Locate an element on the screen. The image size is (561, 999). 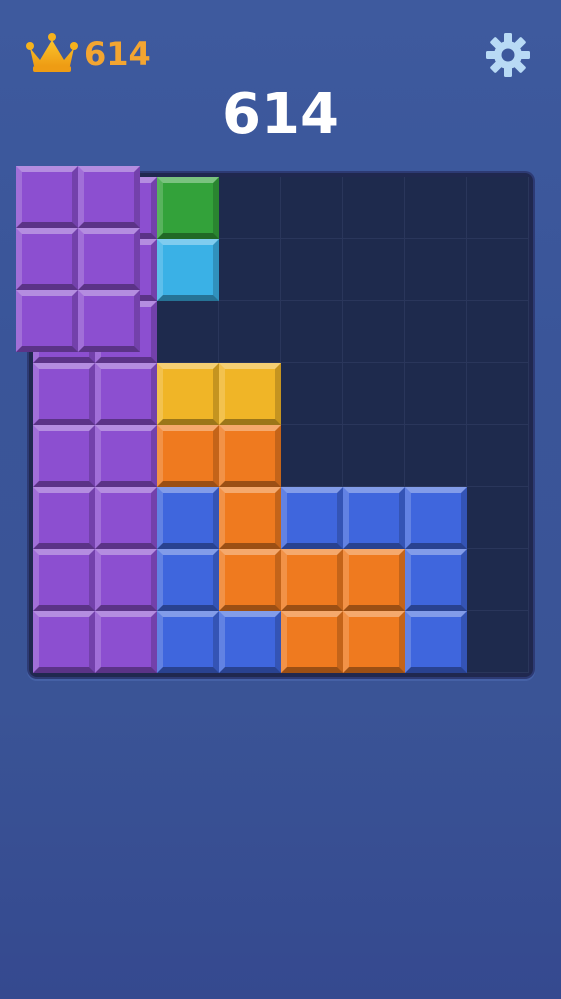
held-piece is located at coordinates (78, 259).